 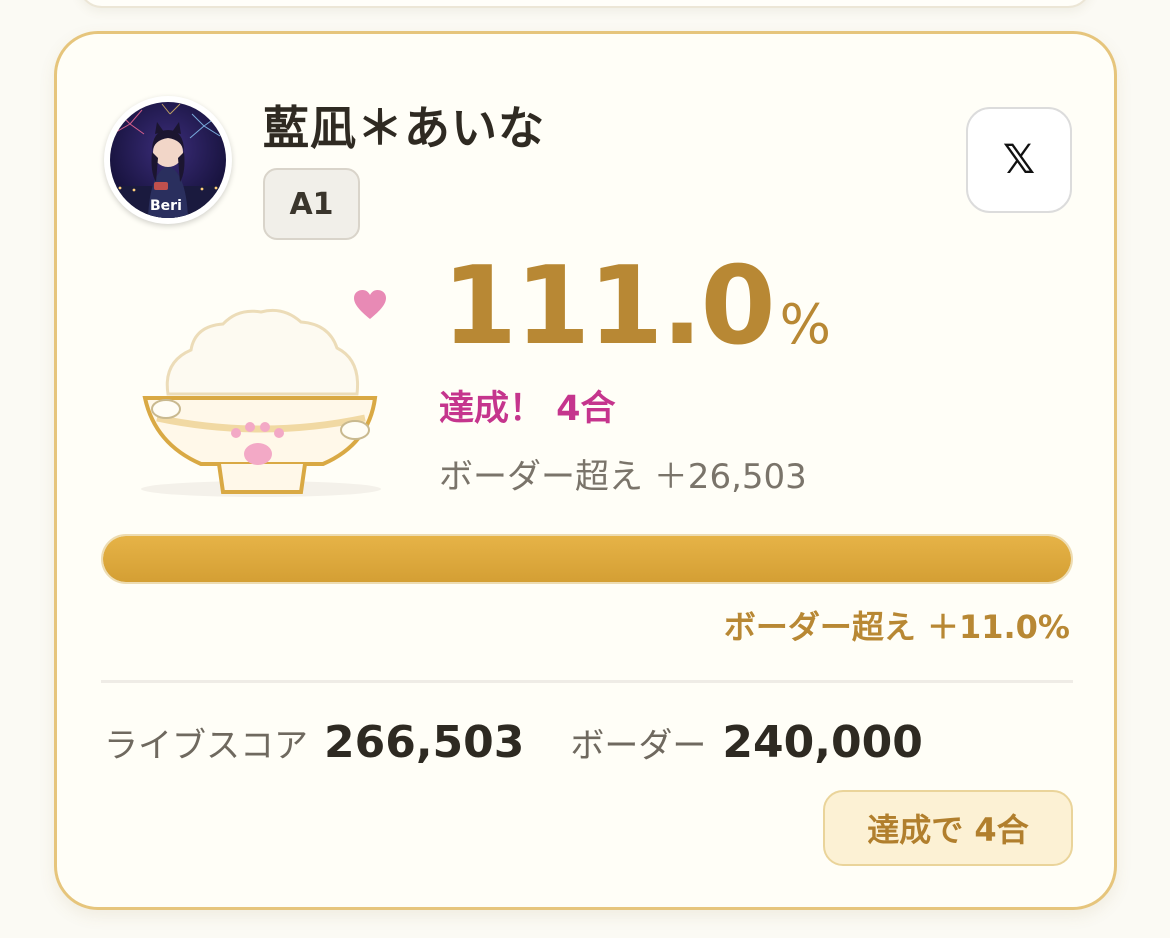 I want to click on over-border-score: ボーダー超え ＋26,503, so click(x=623, y=477).